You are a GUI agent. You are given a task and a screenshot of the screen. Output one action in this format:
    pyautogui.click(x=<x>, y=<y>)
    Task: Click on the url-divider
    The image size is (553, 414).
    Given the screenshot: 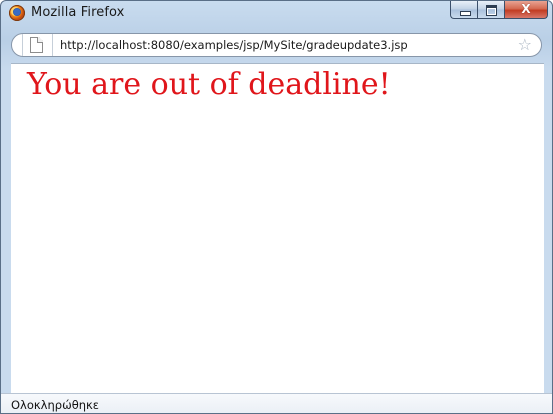 What is the action you would take?
    pyautogui.click(x=52, y=45)
    